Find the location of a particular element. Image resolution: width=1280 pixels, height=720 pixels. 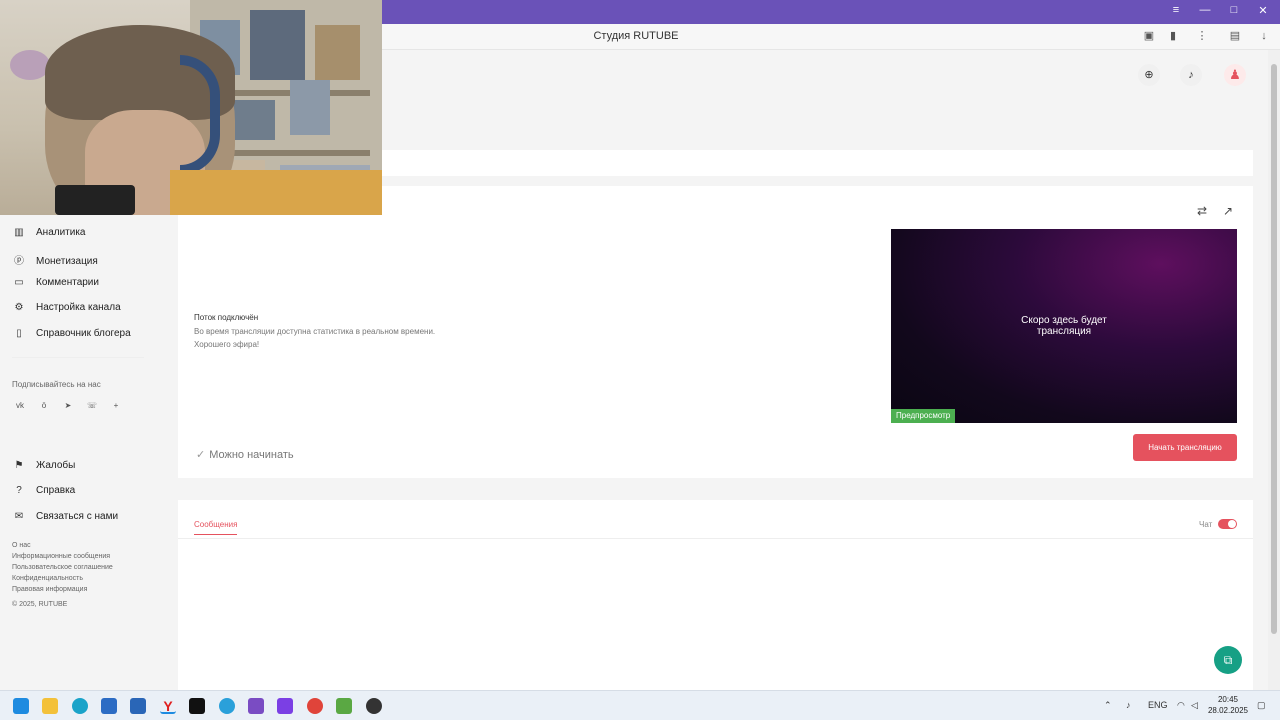

sidebar-item-monetization: ⓟ Монетизация is located at coordinates (55, 260).